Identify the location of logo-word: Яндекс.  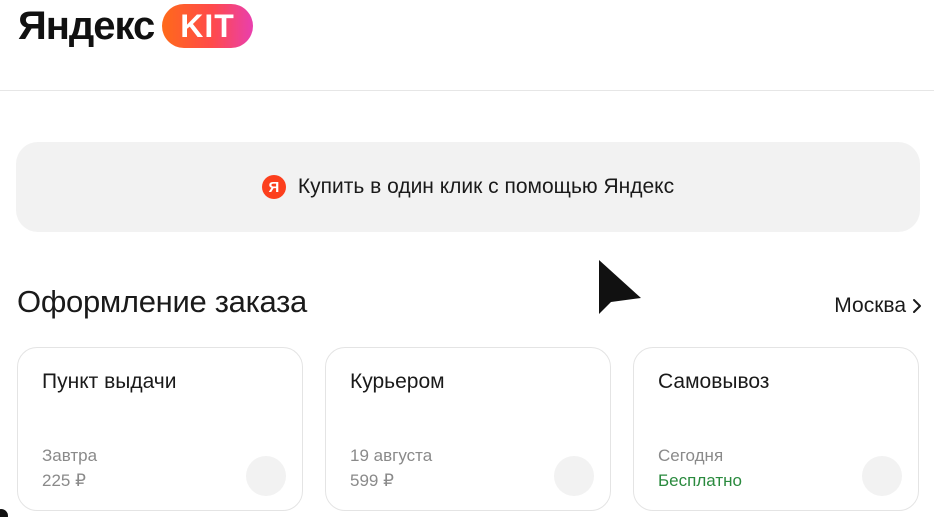
(86, 26).